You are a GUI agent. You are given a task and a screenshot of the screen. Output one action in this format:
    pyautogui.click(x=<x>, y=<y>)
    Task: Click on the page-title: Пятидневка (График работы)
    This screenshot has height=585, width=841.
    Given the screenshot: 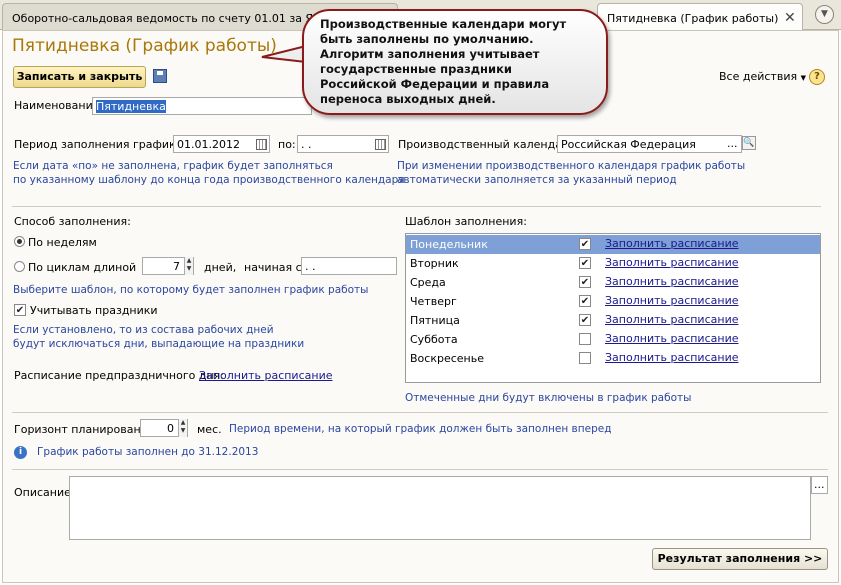 What is the action you would take?
    pyautogui.click(x=144, y=46)
    